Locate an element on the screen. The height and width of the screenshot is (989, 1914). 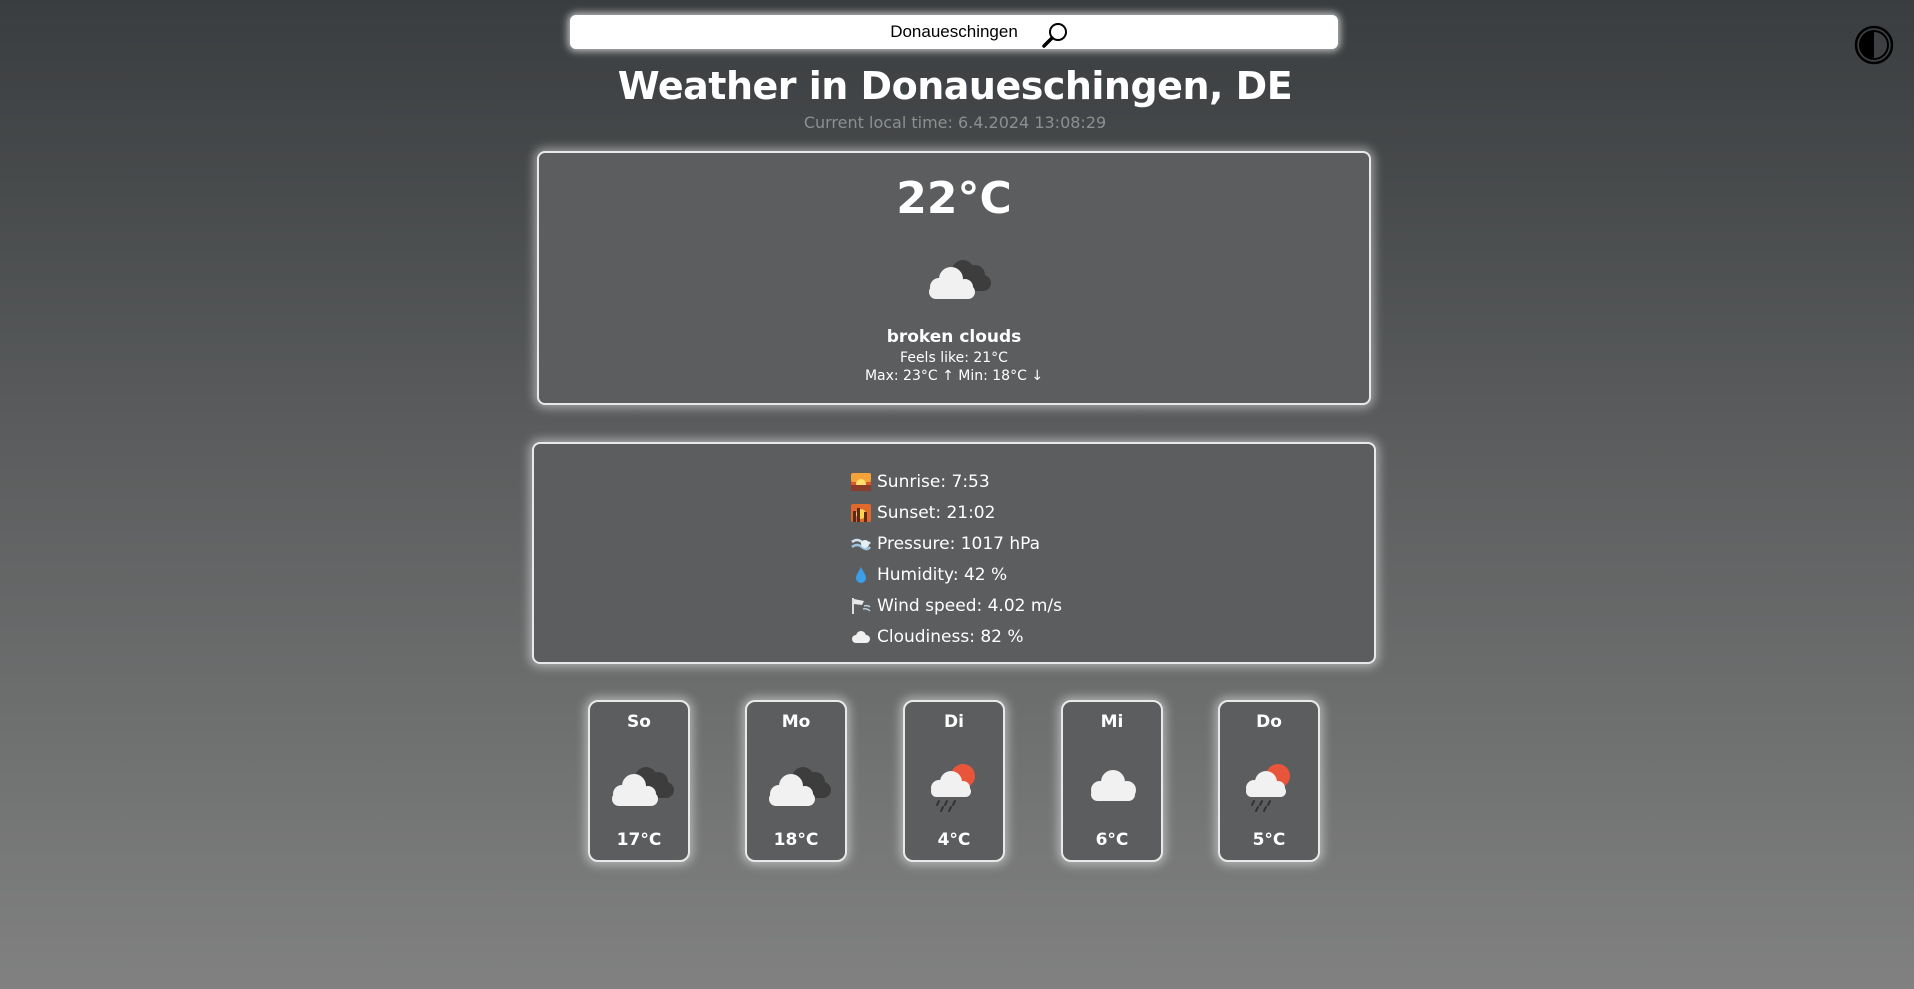
search-icon is located at coordinates (1054, 35).